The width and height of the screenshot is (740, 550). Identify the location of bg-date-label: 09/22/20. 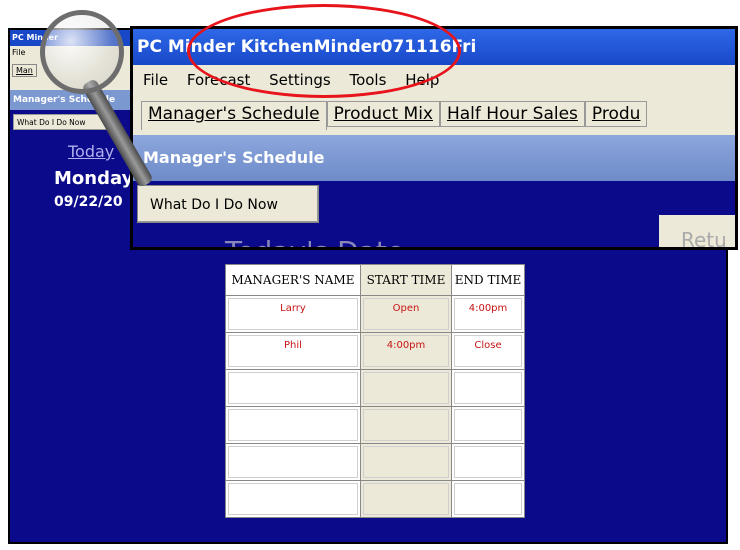
(88, 202).